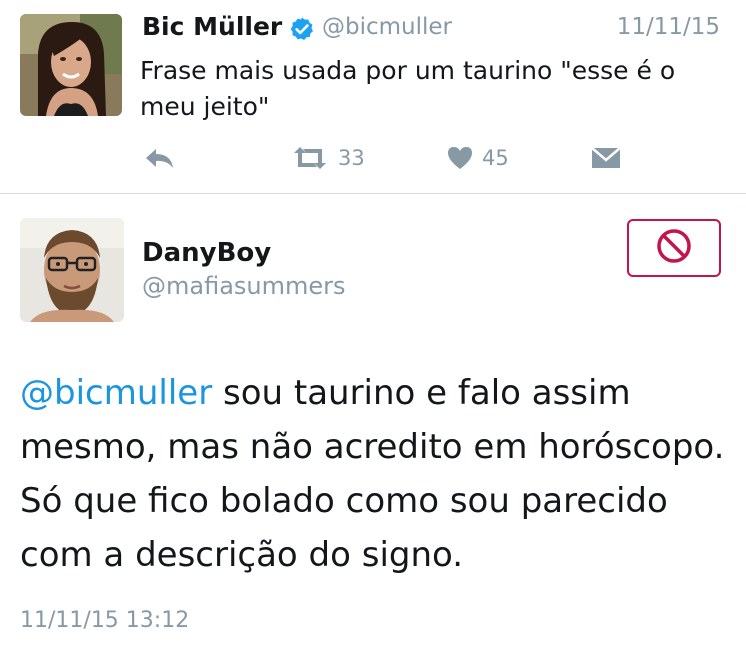 Image resolution: width=746 pixels, height=653 pixels. What do you see at coordinates (387, 27) in the screenshot?
I see `author-handle: @bicmuller` at bounding box center [387, 27].